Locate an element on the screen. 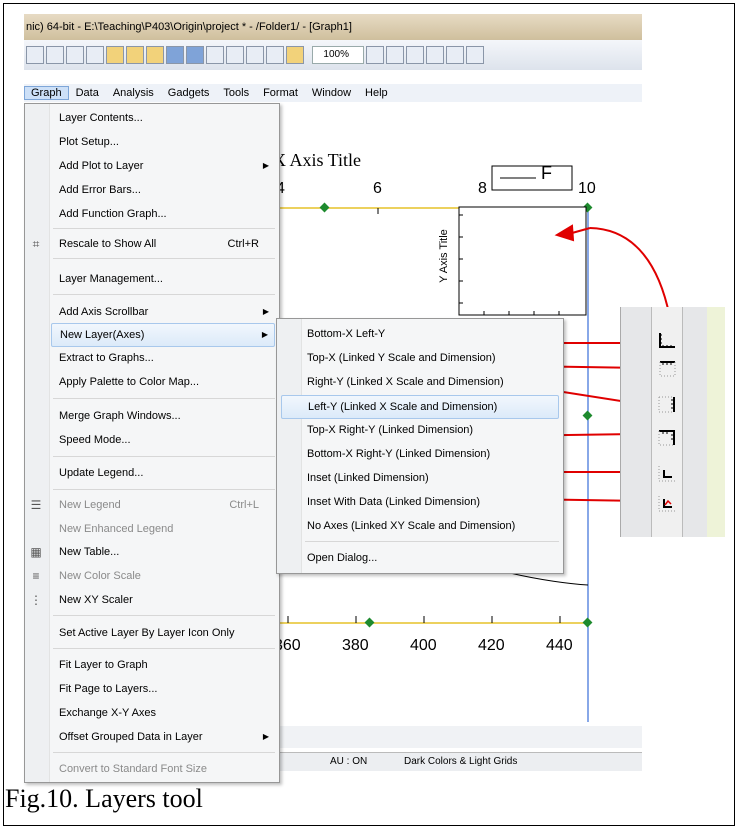 The image size is (740, 831). menu-item-label: New Color Scale is located at coordinates (100, 576).